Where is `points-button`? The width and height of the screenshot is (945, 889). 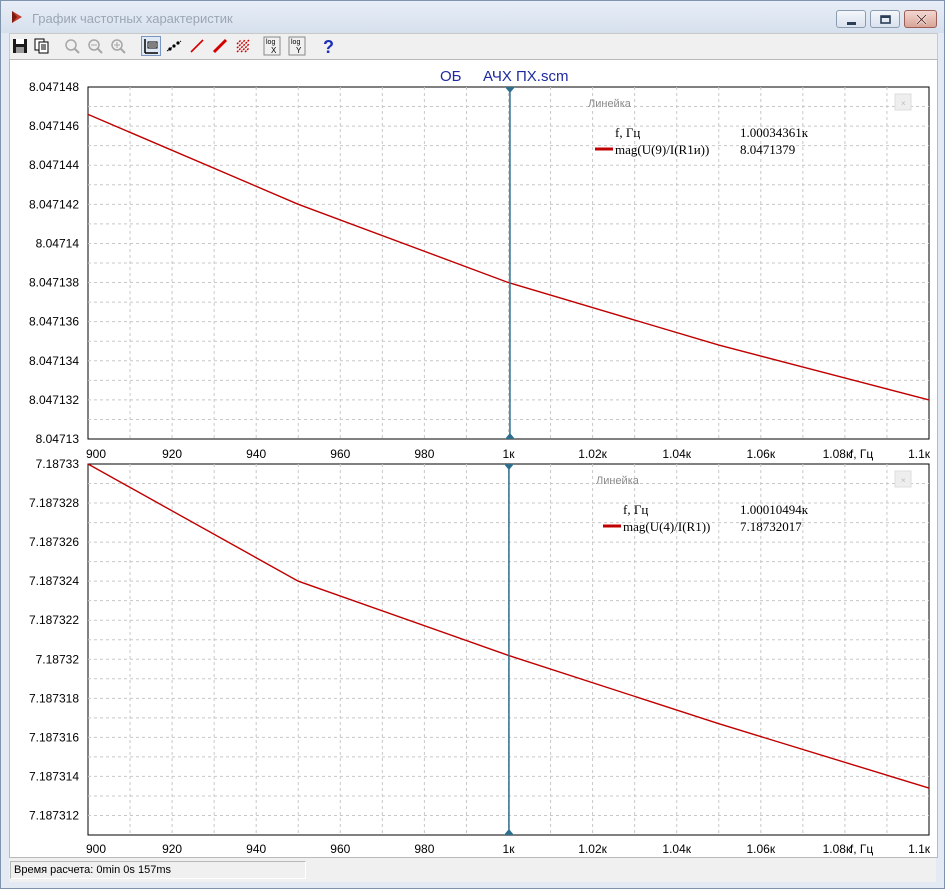 points-button is located at coordinates (174, 46).